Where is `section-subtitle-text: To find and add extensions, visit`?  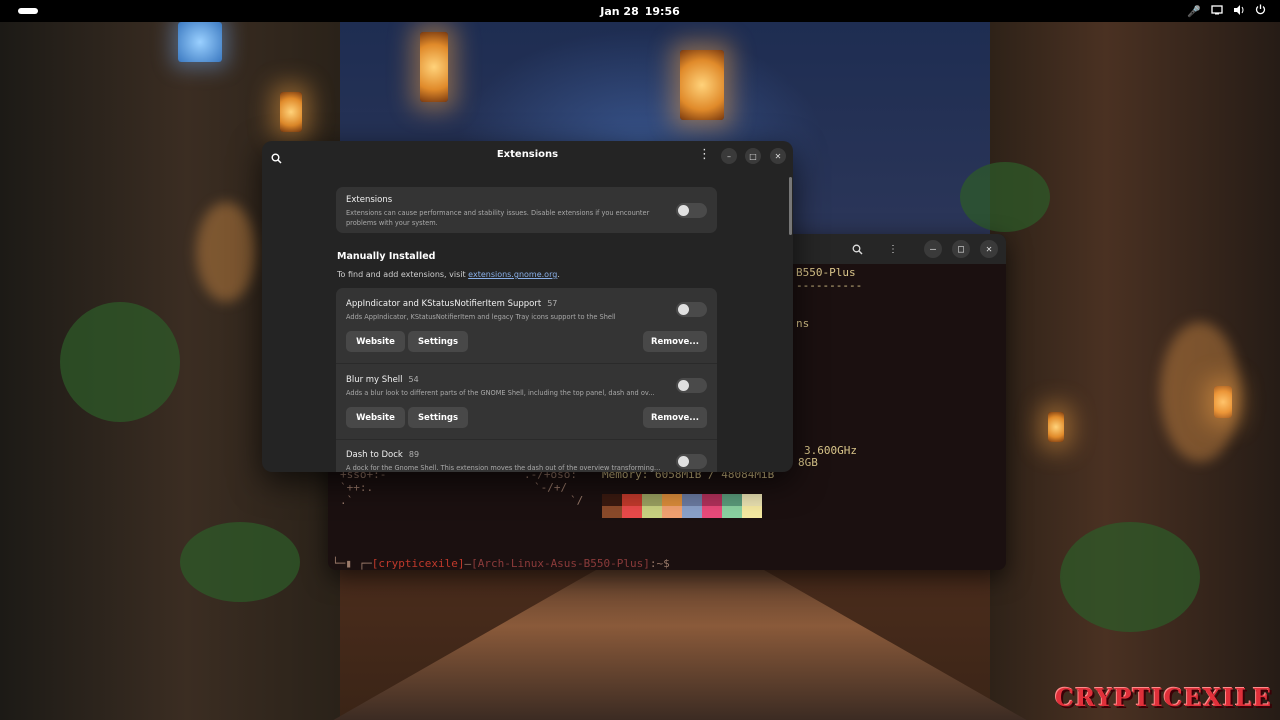 section-subtitle-text: To find and add extensions, visit is located at coordinates (403, 274).